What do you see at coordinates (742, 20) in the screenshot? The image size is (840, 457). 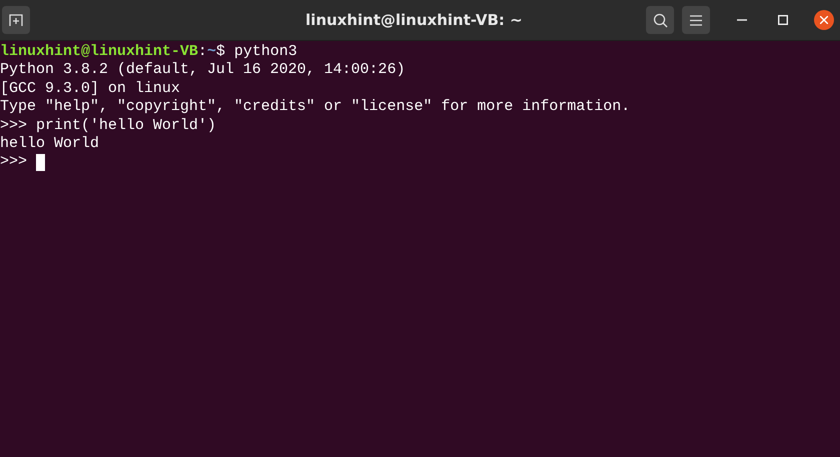 I see `minimize-icon` at bounding box center [742, 20].